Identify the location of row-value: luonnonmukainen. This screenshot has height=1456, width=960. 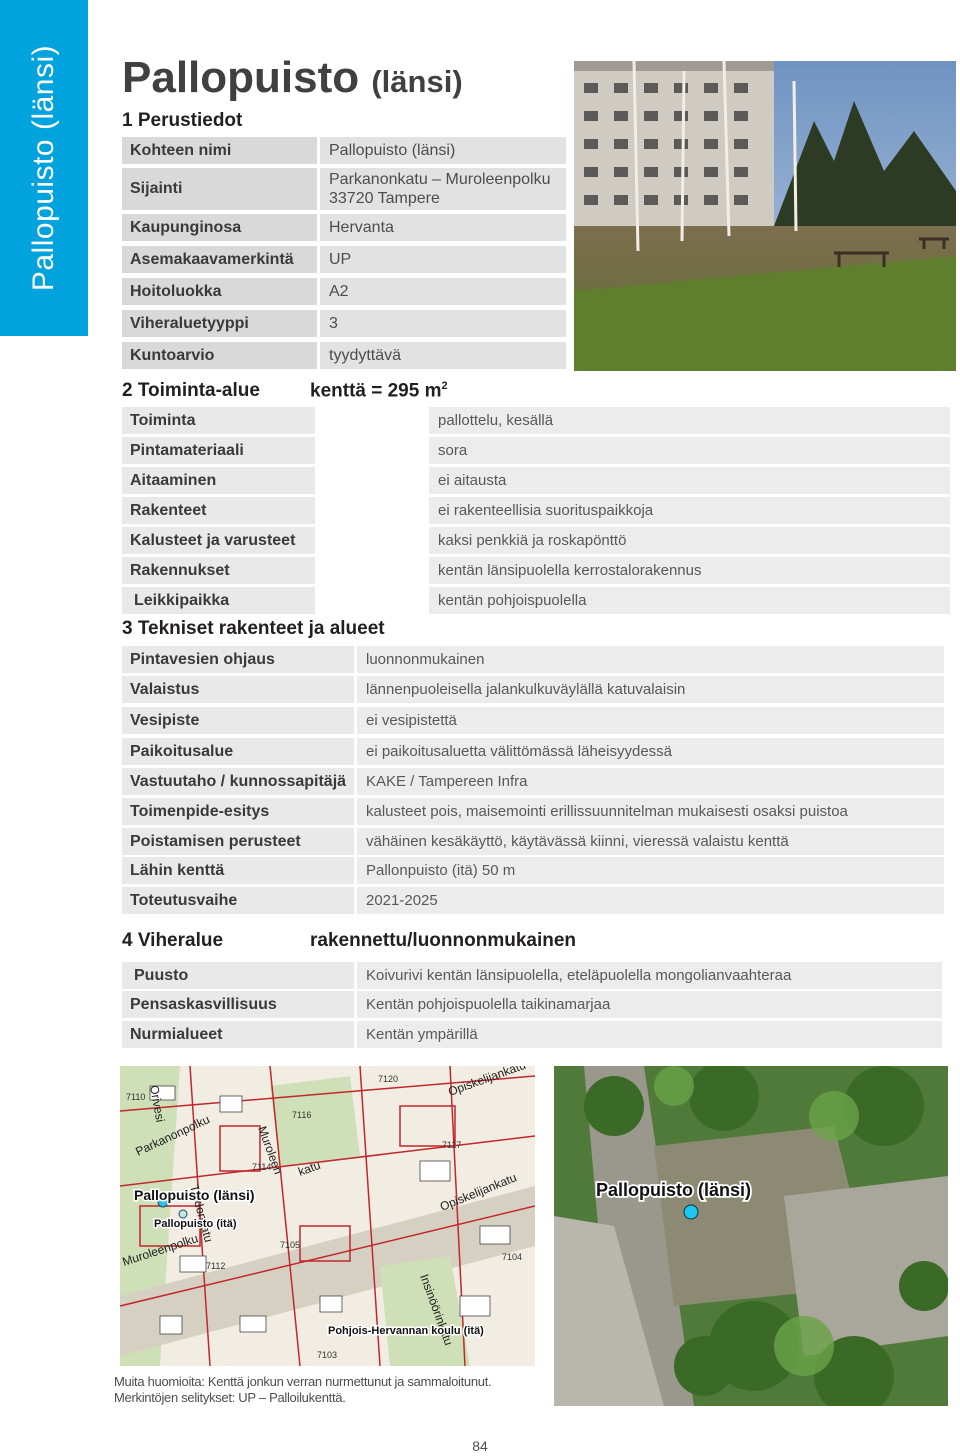
(650, 659).